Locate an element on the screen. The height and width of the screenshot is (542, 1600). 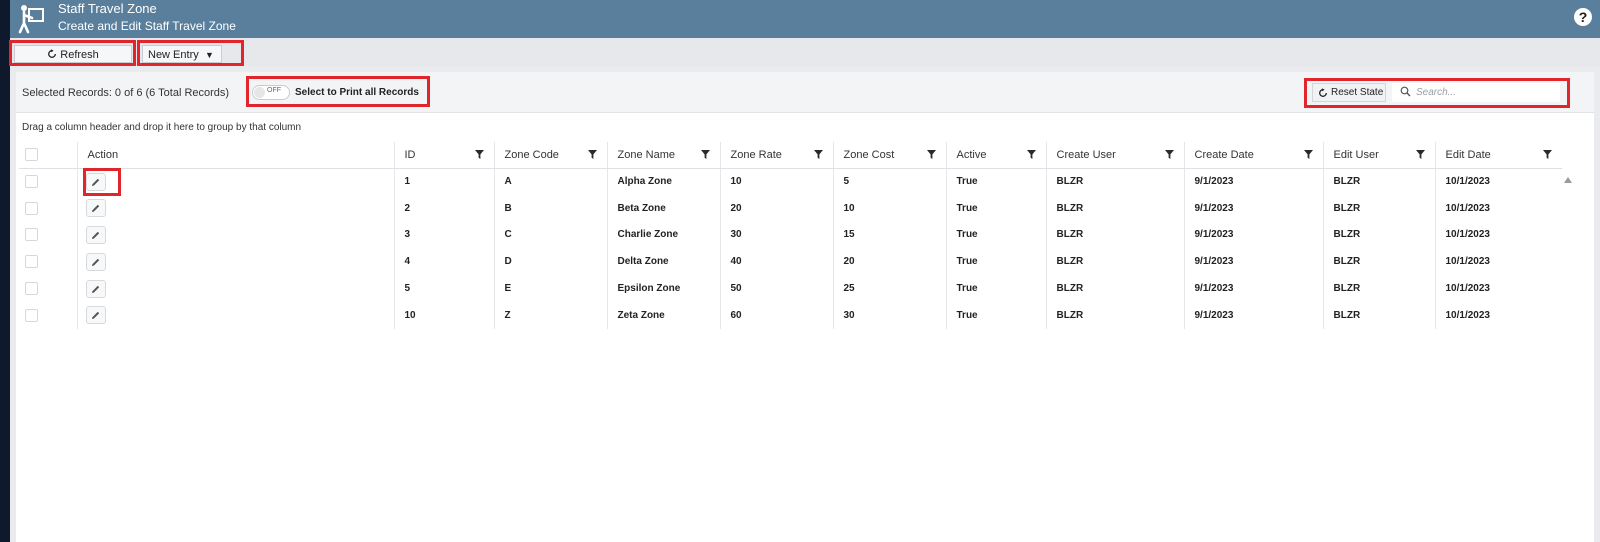
highlight-refresh is located at coordinates (72, 53).